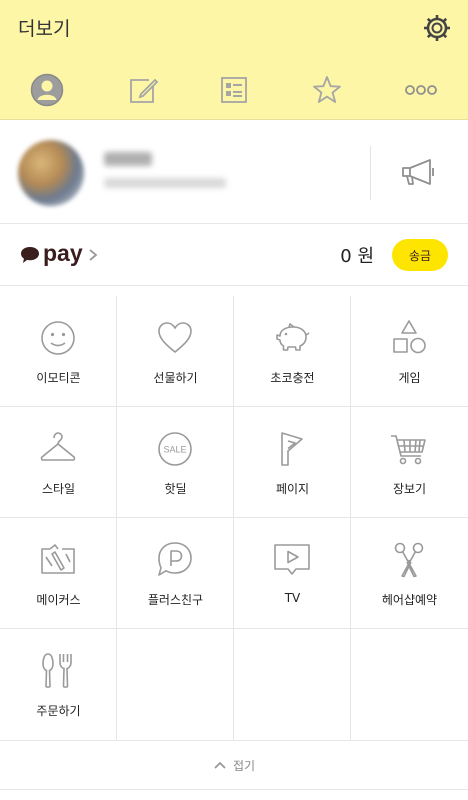  What do you see at coordinates (58, 338) in the screenshot?
I see `emoticon-icon` at bounding box center [58, 338].